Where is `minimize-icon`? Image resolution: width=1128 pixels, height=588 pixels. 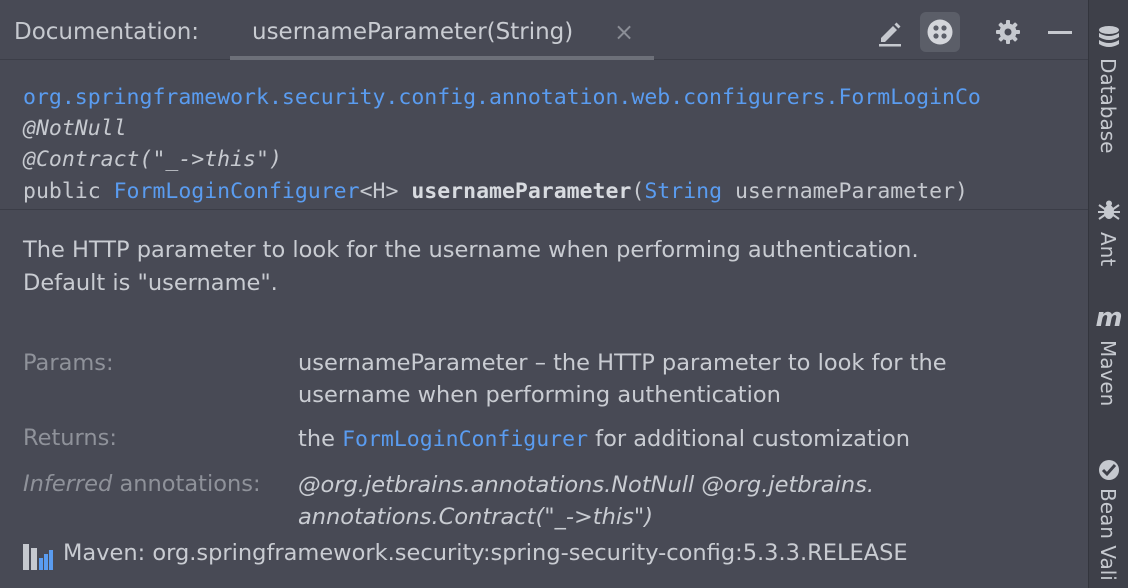 minimize-icon is located at coordinates (1060, 32).